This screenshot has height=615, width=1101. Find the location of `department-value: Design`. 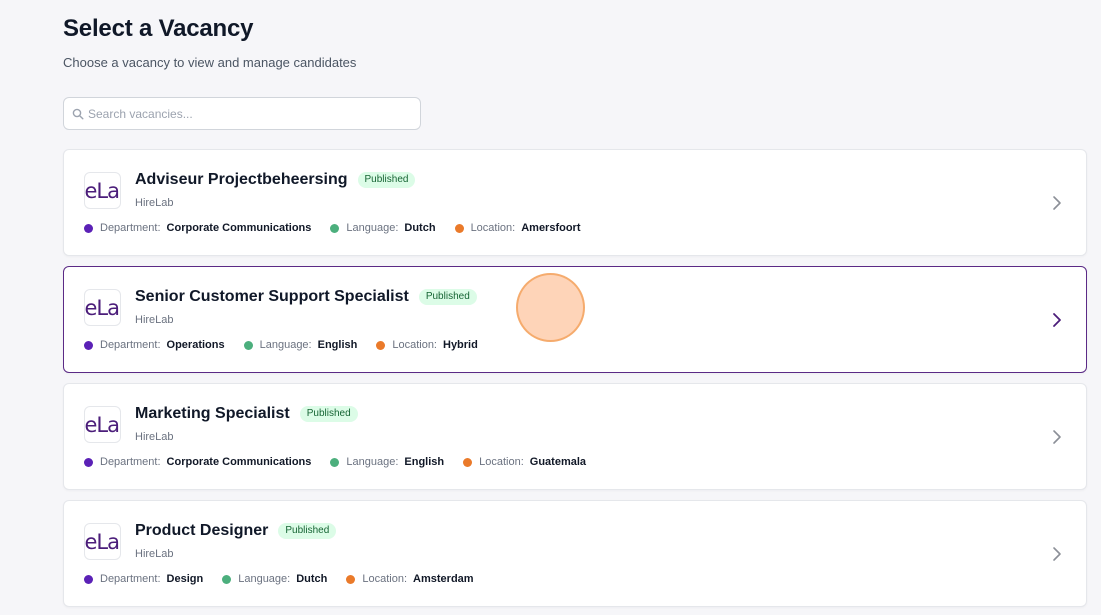

department-value: Design is located at coordinates (185, 579).